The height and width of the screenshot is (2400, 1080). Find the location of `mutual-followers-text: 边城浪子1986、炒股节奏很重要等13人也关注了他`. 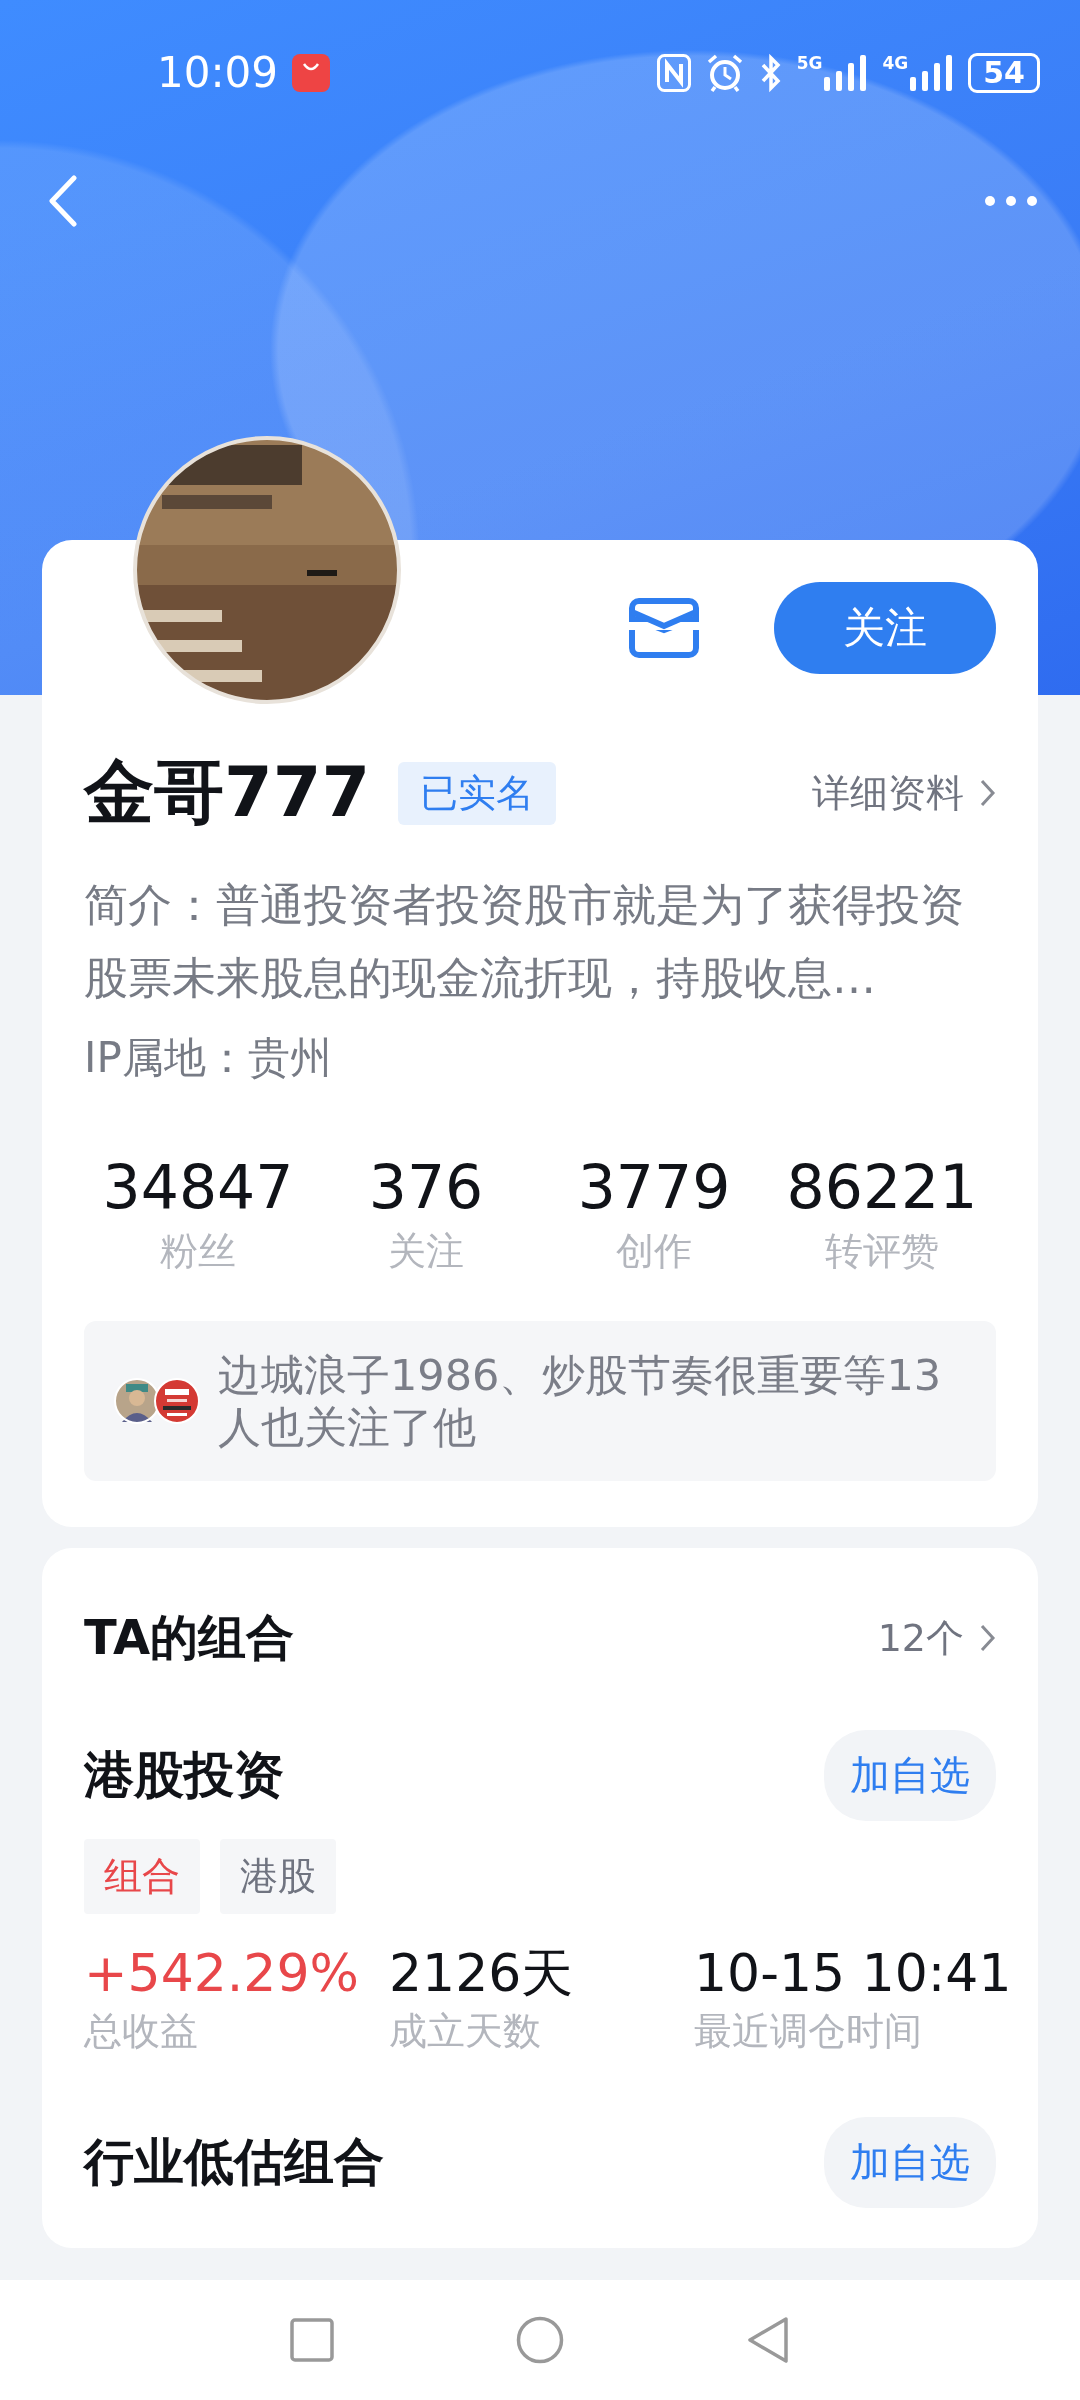

mutual-followers-text: 边城浪子1986、炒股节奏很重要等13人也关注了他 is located at coordinates (580, 1401).